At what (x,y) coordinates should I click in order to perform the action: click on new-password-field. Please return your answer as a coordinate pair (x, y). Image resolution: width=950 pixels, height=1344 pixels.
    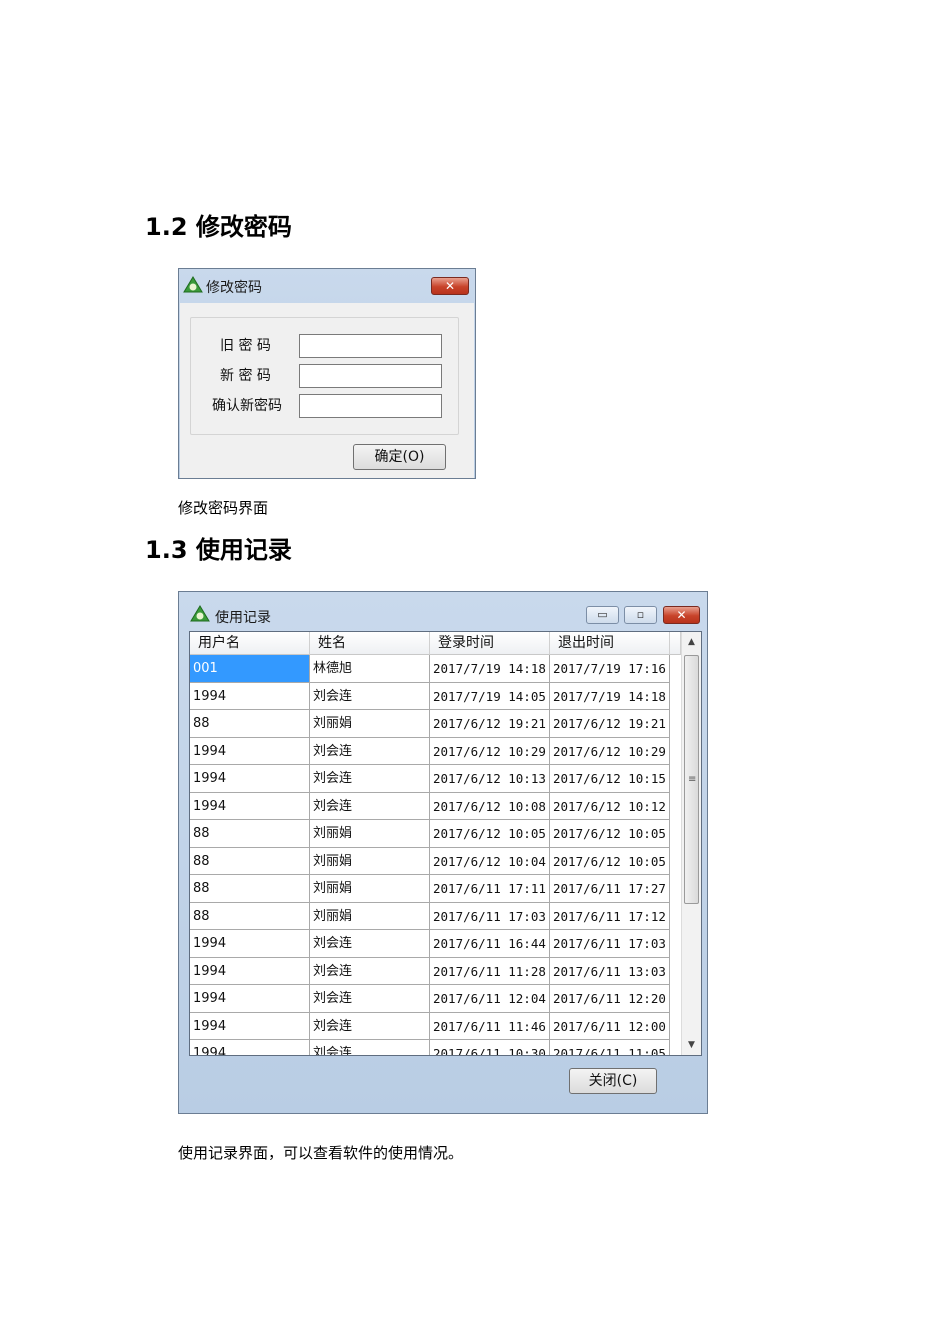
    Looking at the image, I should click on (370, 376).